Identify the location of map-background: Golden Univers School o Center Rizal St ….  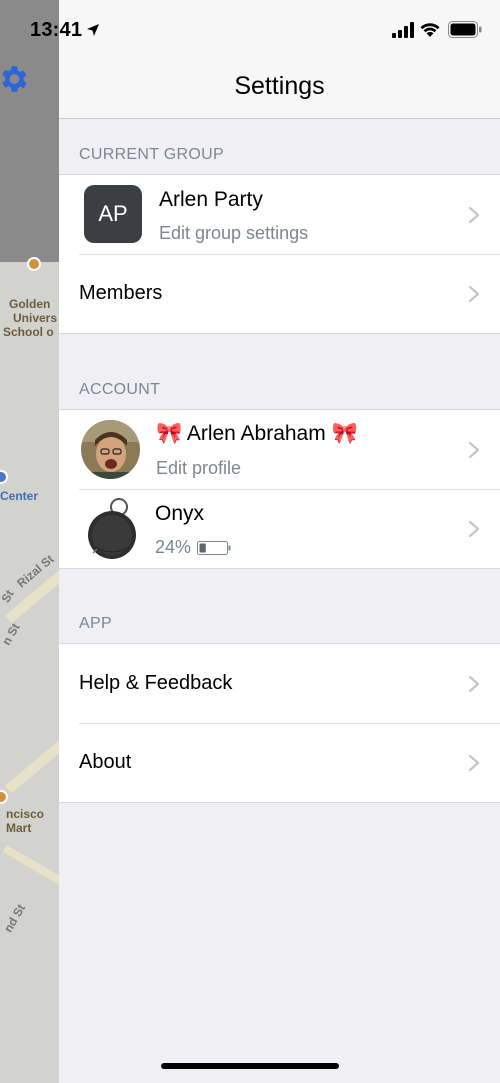
(29, 541).